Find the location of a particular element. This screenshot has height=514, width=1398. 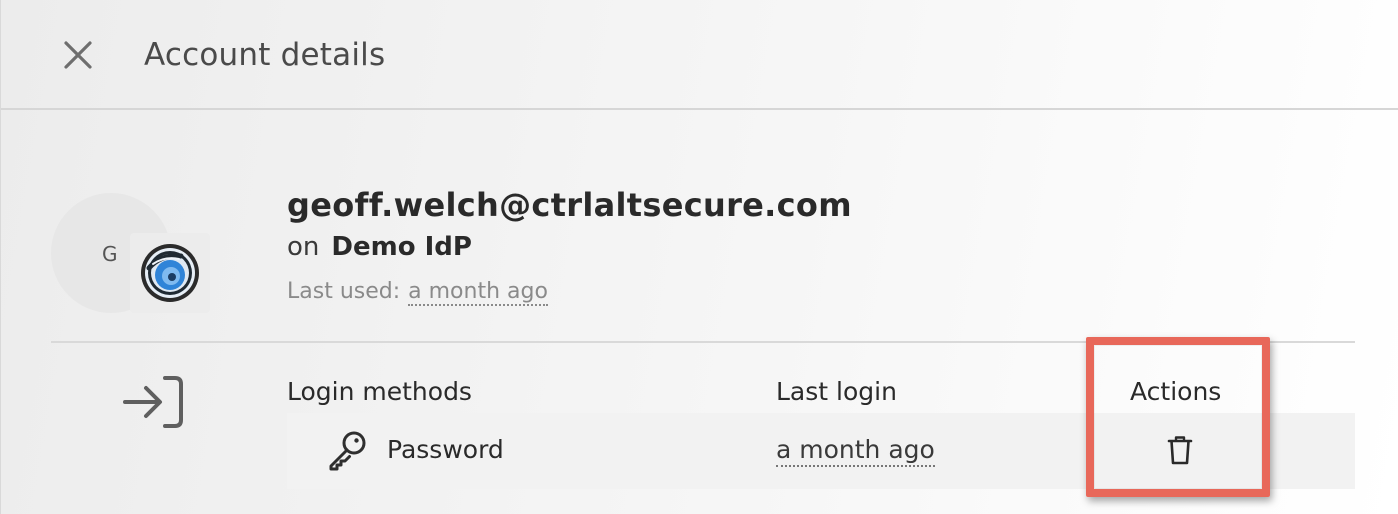

close-button is located at coordinates (78, 55).